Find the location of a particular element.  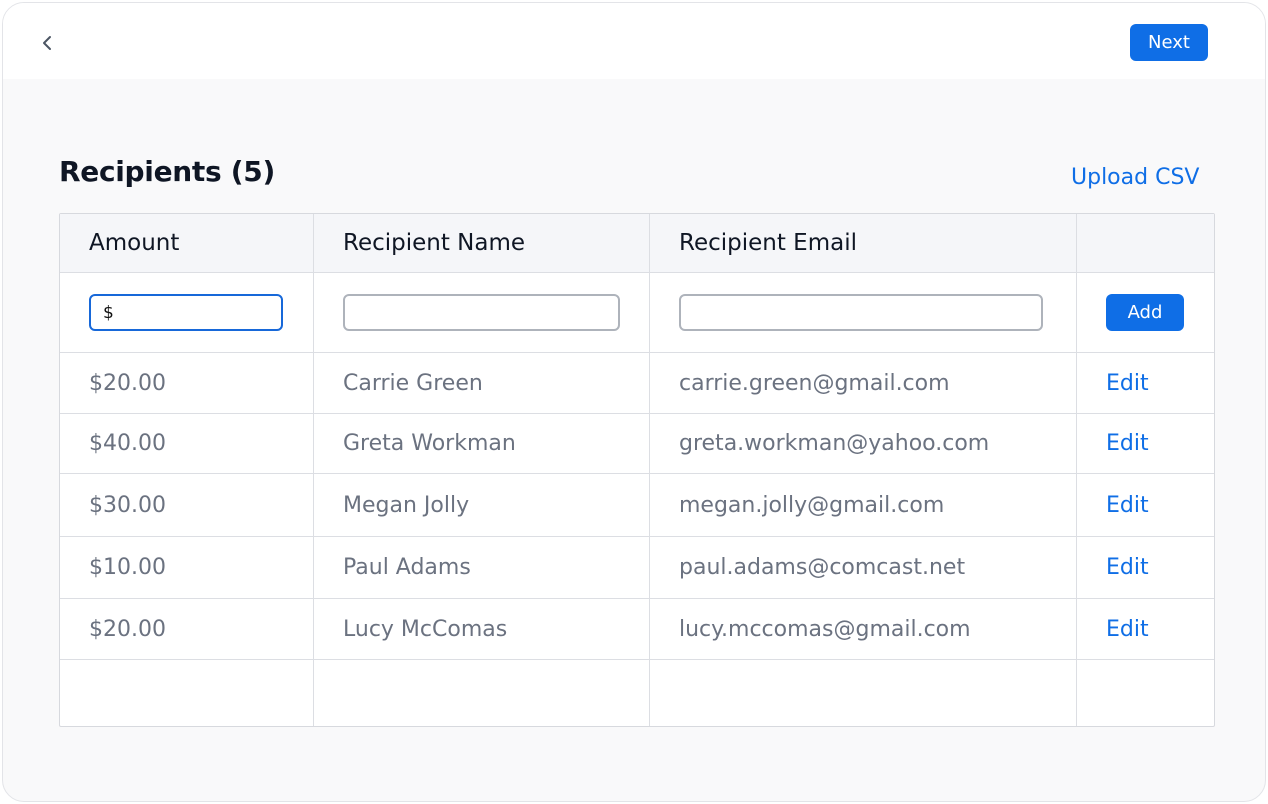

recipient-name-input is located at coordinates (481, 312).